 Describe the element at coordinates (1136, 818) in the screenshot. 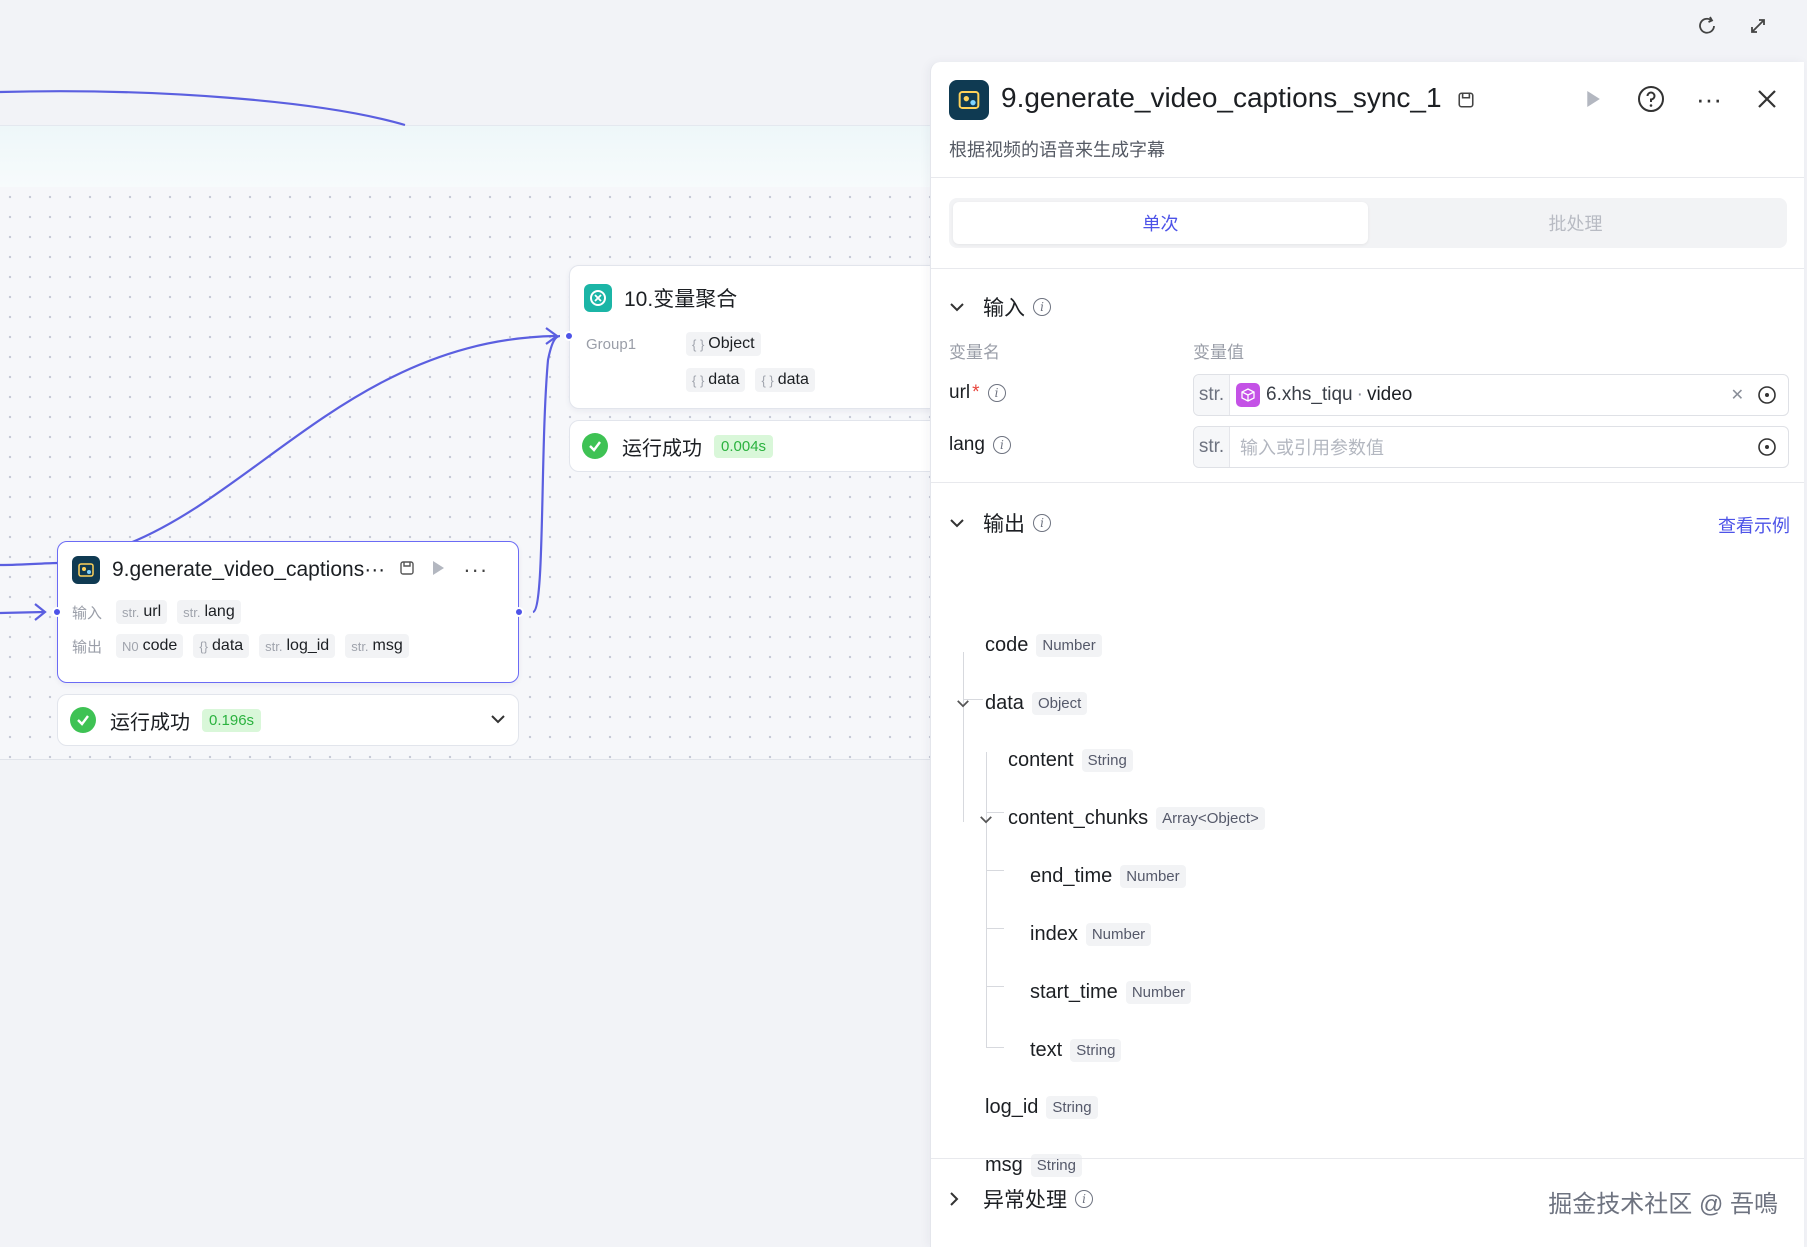

I see `output-field-content-chunks: content_chunks Array<Object>` at that location.